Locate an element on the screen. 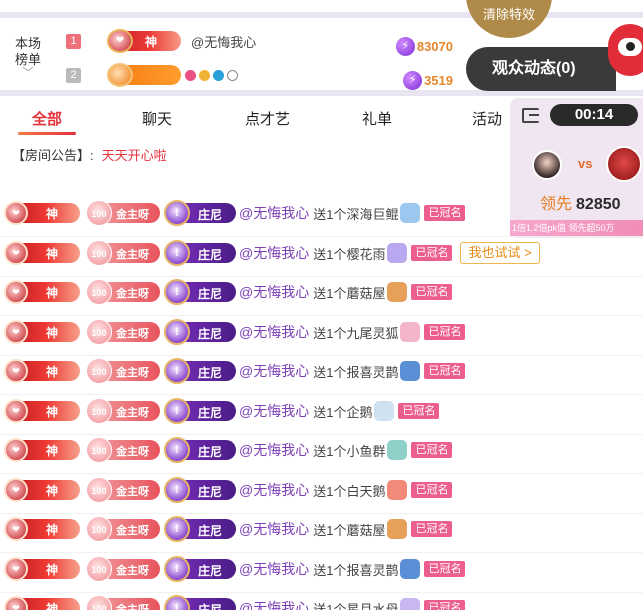 This screenshot has width=643, height=610. tab-activity: 活动 is located at coordinates (487, 118).